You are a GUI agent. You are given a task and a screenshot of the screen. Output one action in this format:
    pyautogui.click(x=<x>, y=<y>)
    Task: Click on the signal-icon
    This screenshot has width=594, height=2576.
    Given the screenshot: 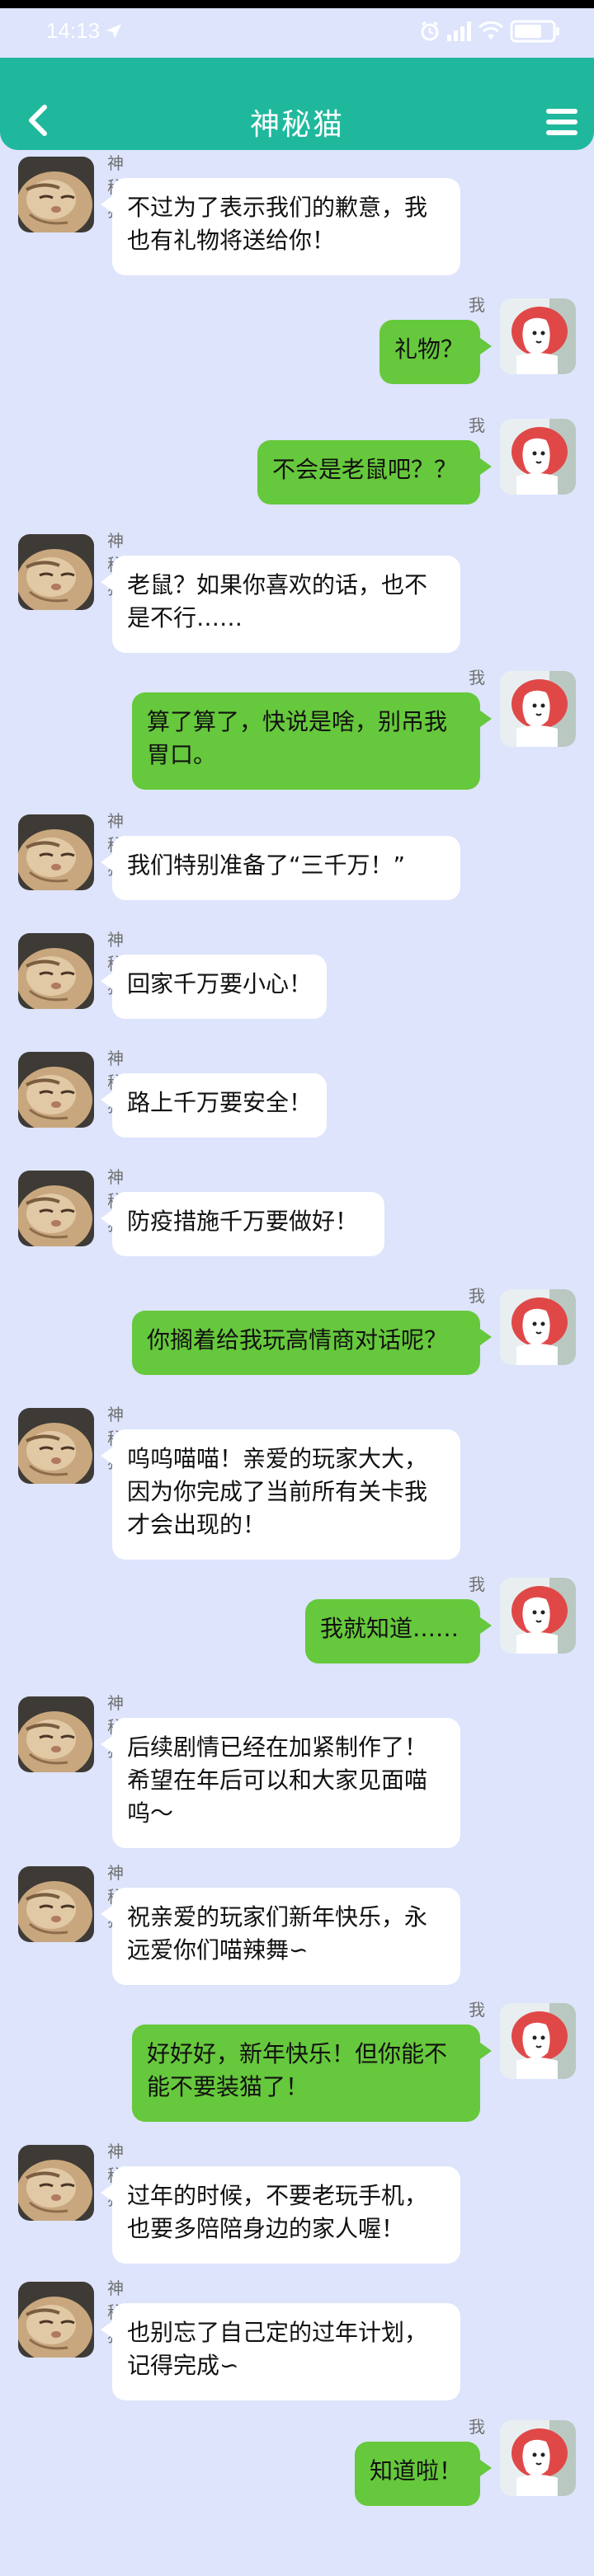 What is the action you would take?
    pyautogui.click(x=459, y=31)
    